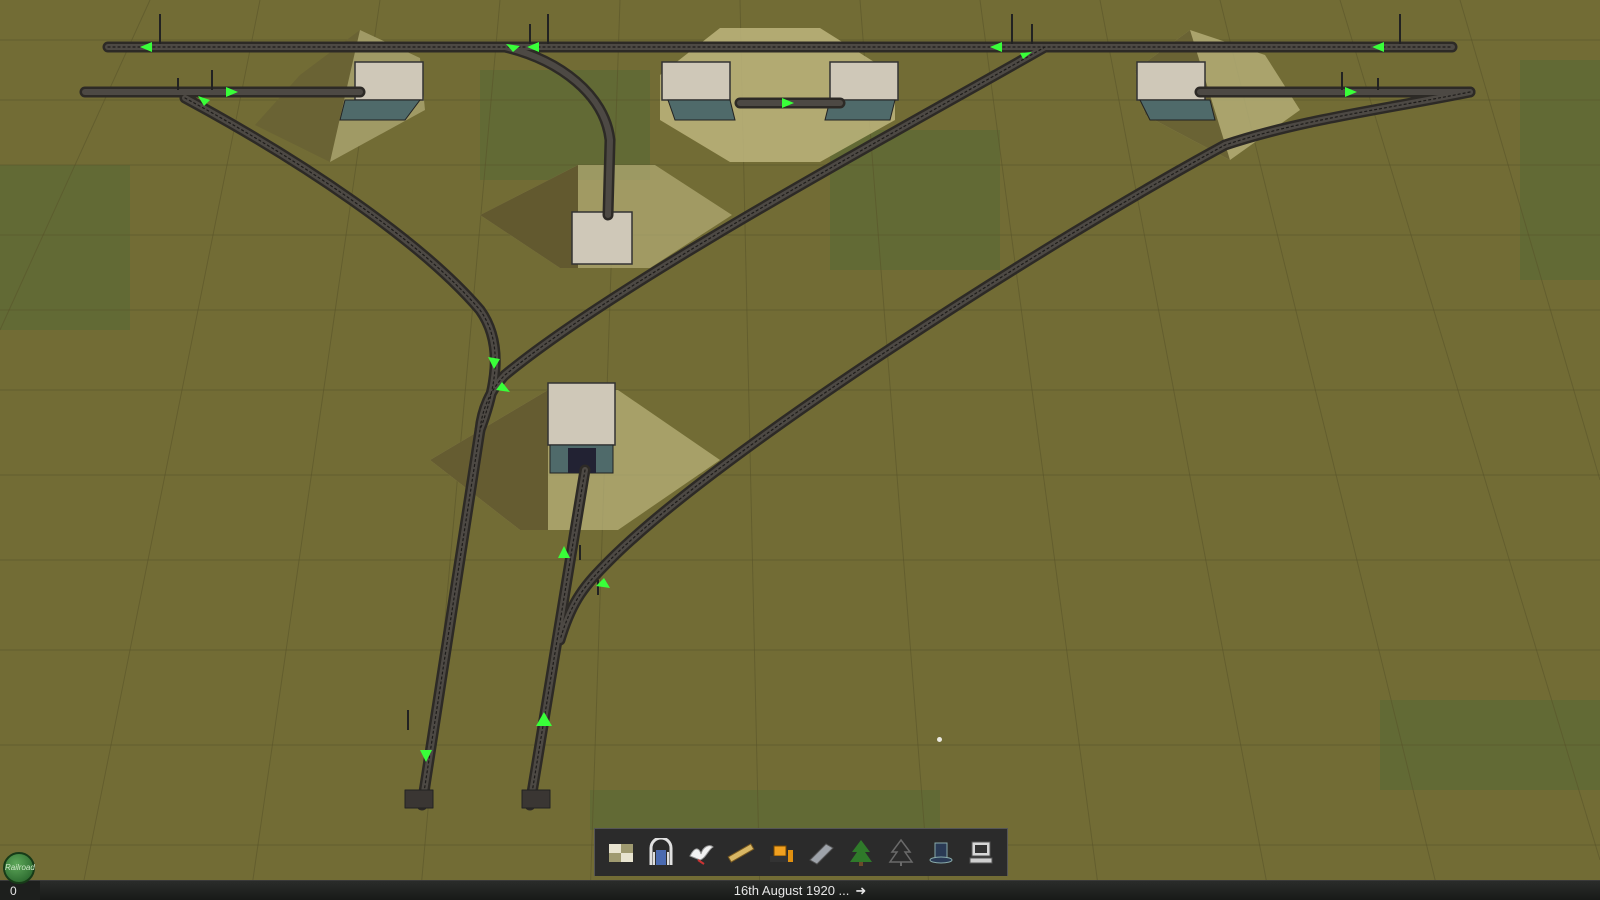  I want to click on tree-outline-icon, so click(901, 852).